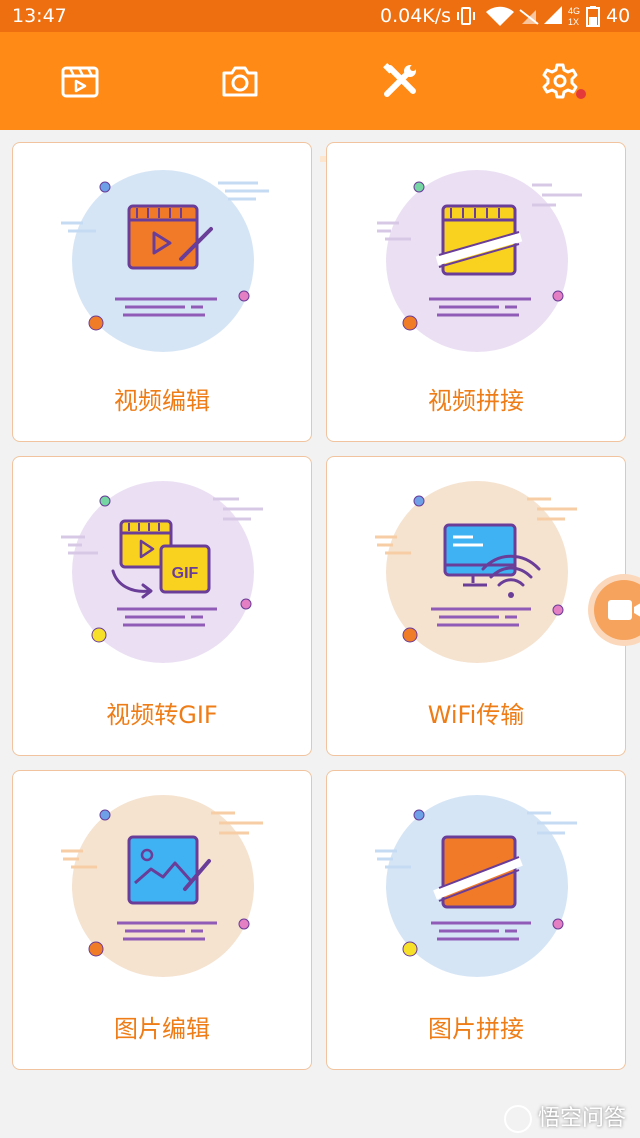 Image resolution: width=640 pixels, height=1138 pixels. What do you see at coordinates (593, 16) in the screenshot?
I see `battery-icon` at bounding box center [593, 16].